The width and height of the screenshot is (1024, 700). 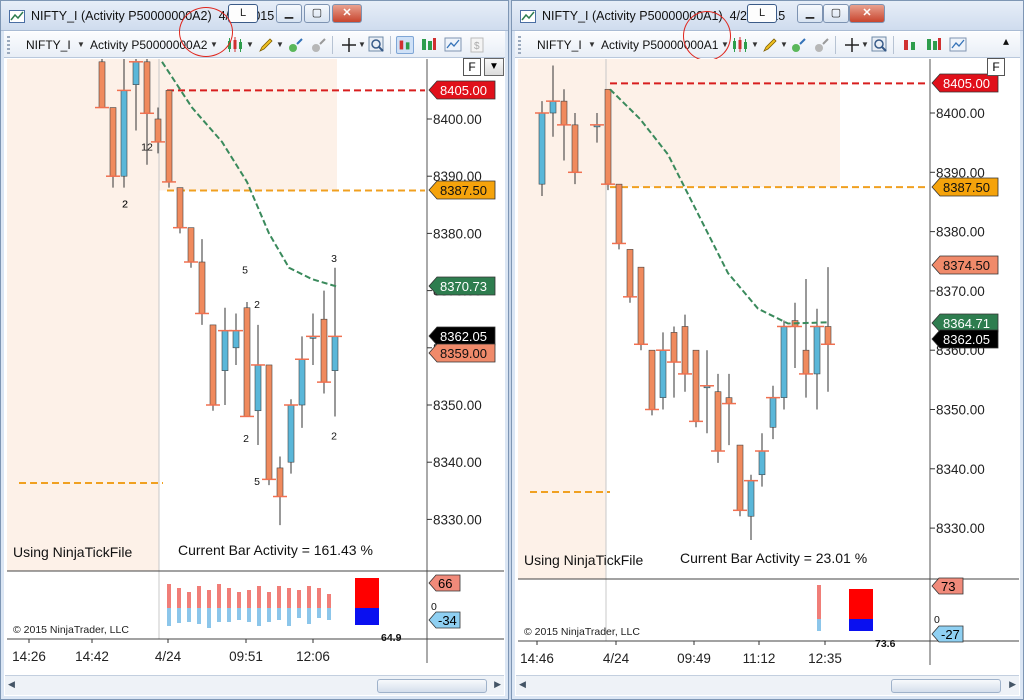 I want to click on copyright-label: © 2015 NinjaTrader, LLC, so click(x=71, y=630).